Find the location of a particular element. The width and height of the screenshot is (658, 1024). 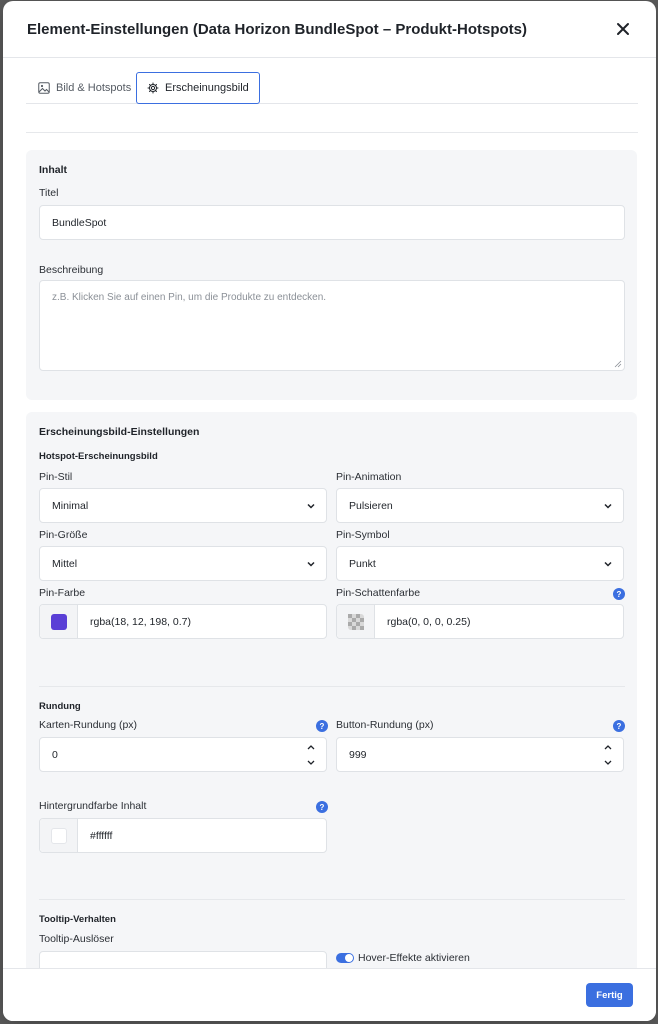

image-icon is located at coordinates (44, 88).